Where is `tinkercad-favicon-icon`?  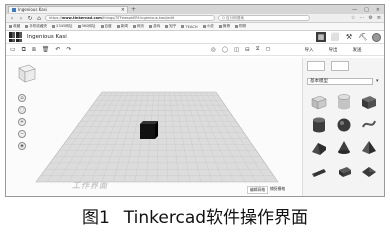 tinkercad-favicon-icon is located at coordinates (14, 10).